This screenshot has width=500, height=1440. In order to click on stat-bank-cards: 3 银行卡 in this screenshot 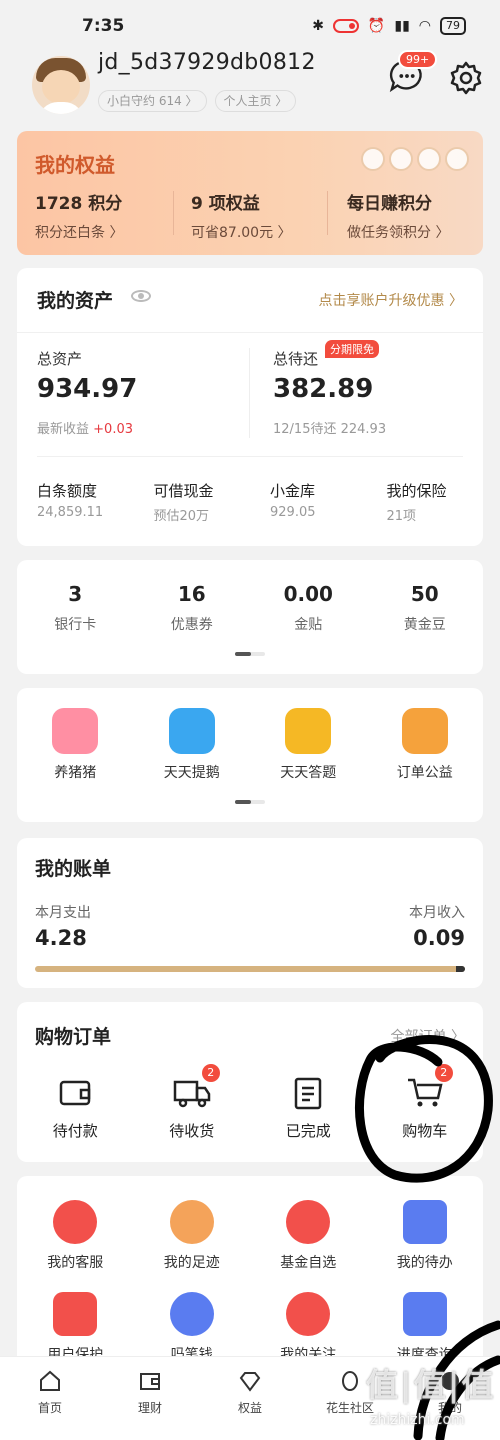, I will do `click(75, 608)`.